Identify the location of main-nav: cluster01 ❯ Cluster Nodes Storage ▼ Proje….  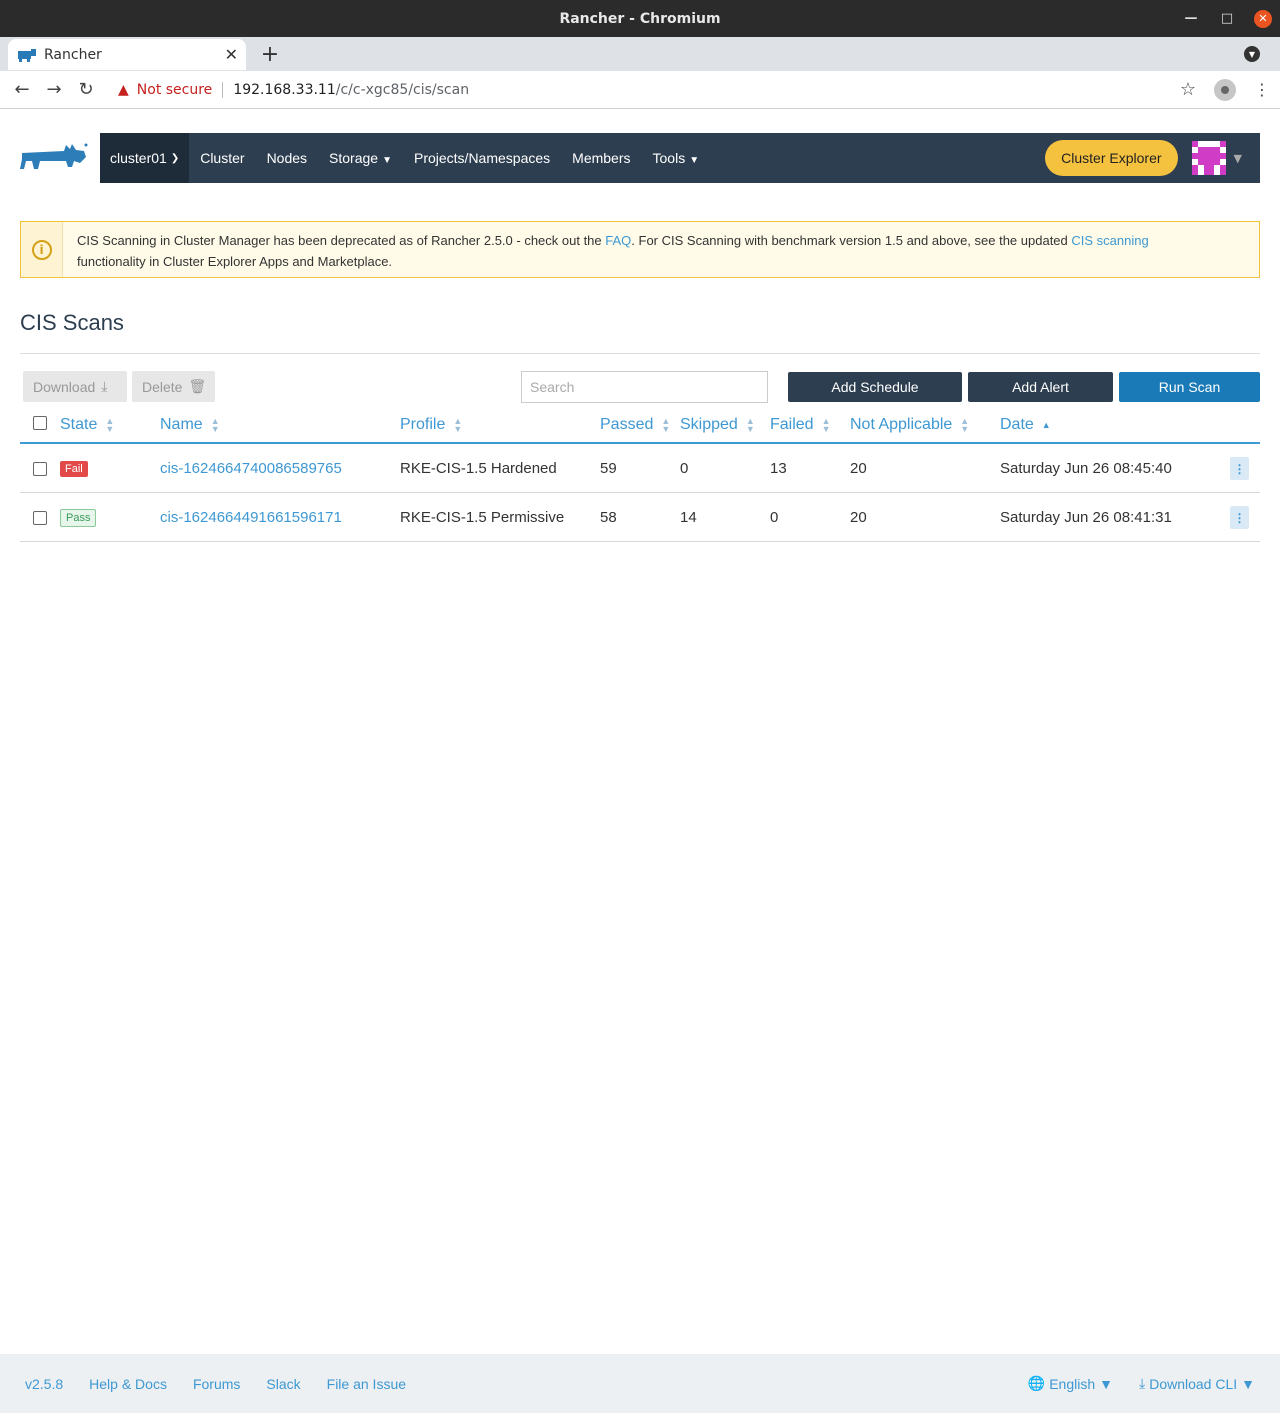
(680, 158).